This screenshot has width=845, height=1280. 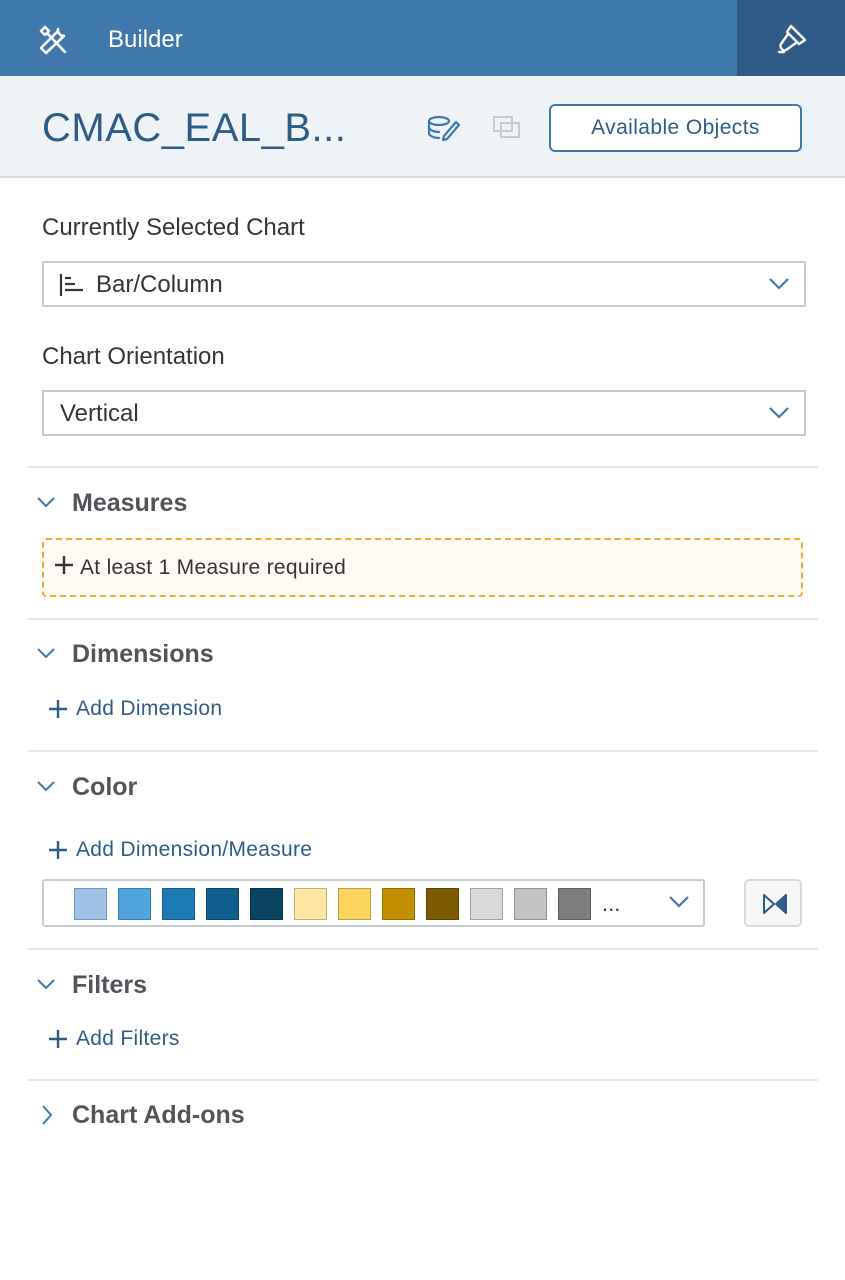 I want to click on measures-title: Measures, so click(x=130, y=503).